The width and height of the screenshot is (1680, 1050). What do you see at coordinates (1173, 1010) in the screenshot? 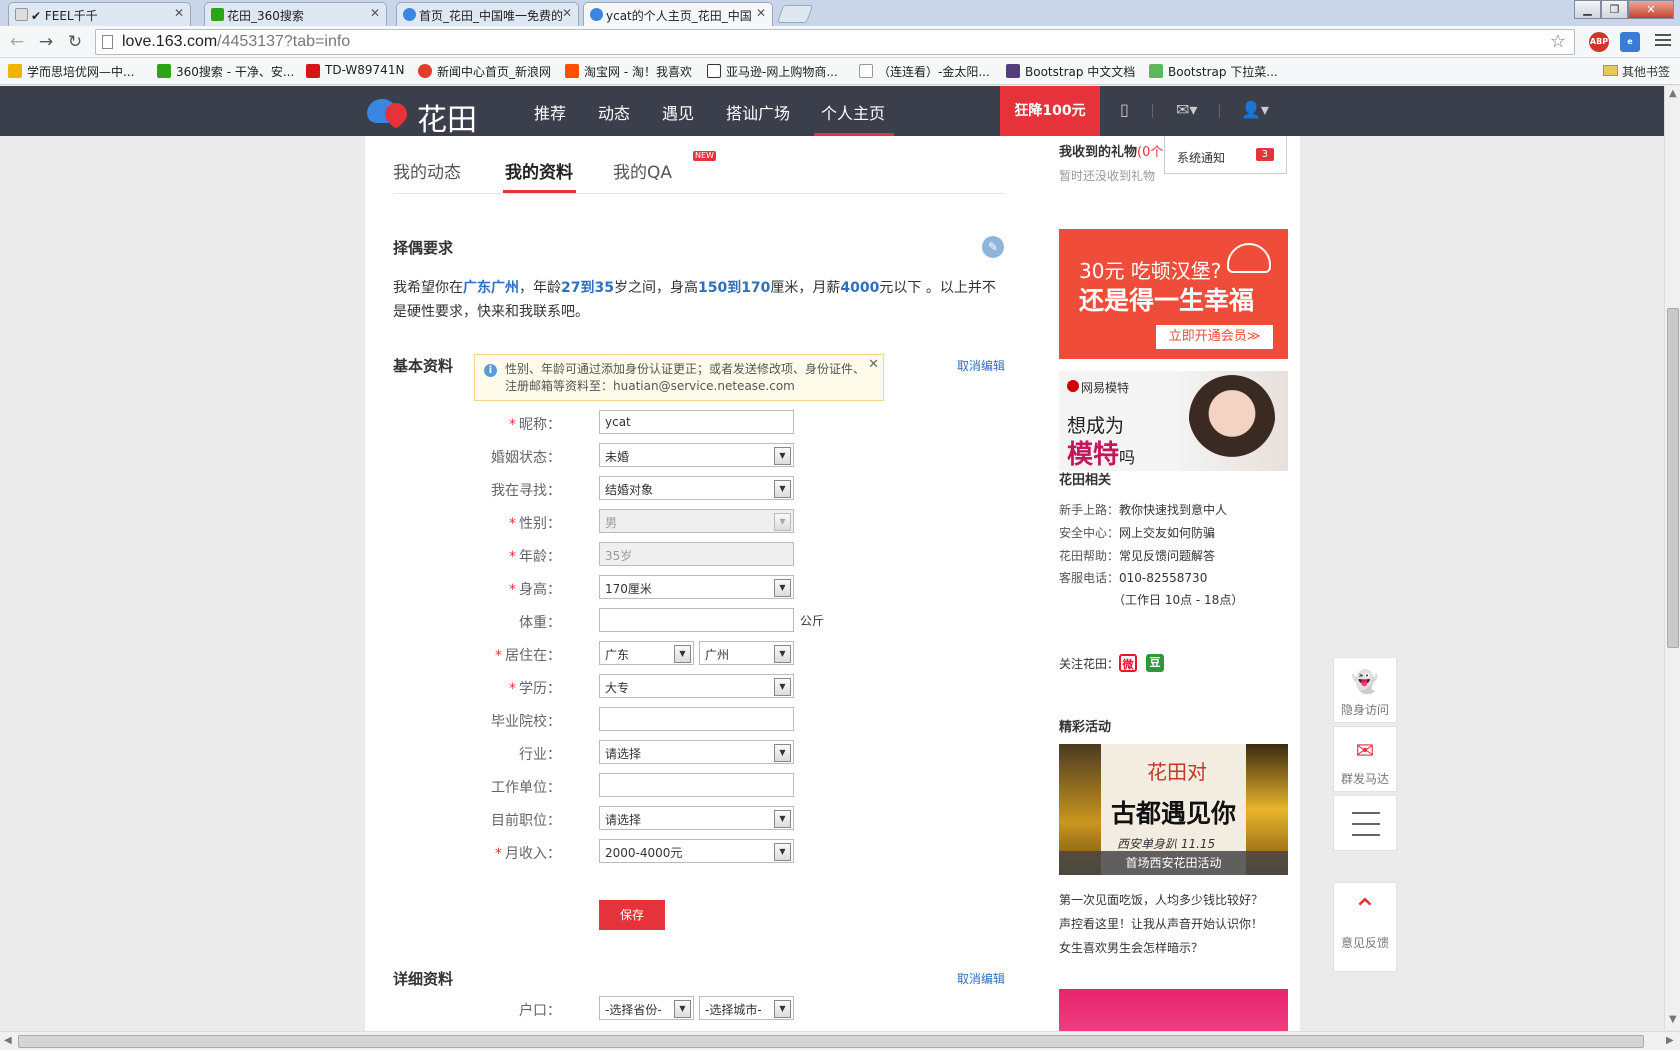
I see `ad-banner-bottom` at bounding box center [1173, 1010].